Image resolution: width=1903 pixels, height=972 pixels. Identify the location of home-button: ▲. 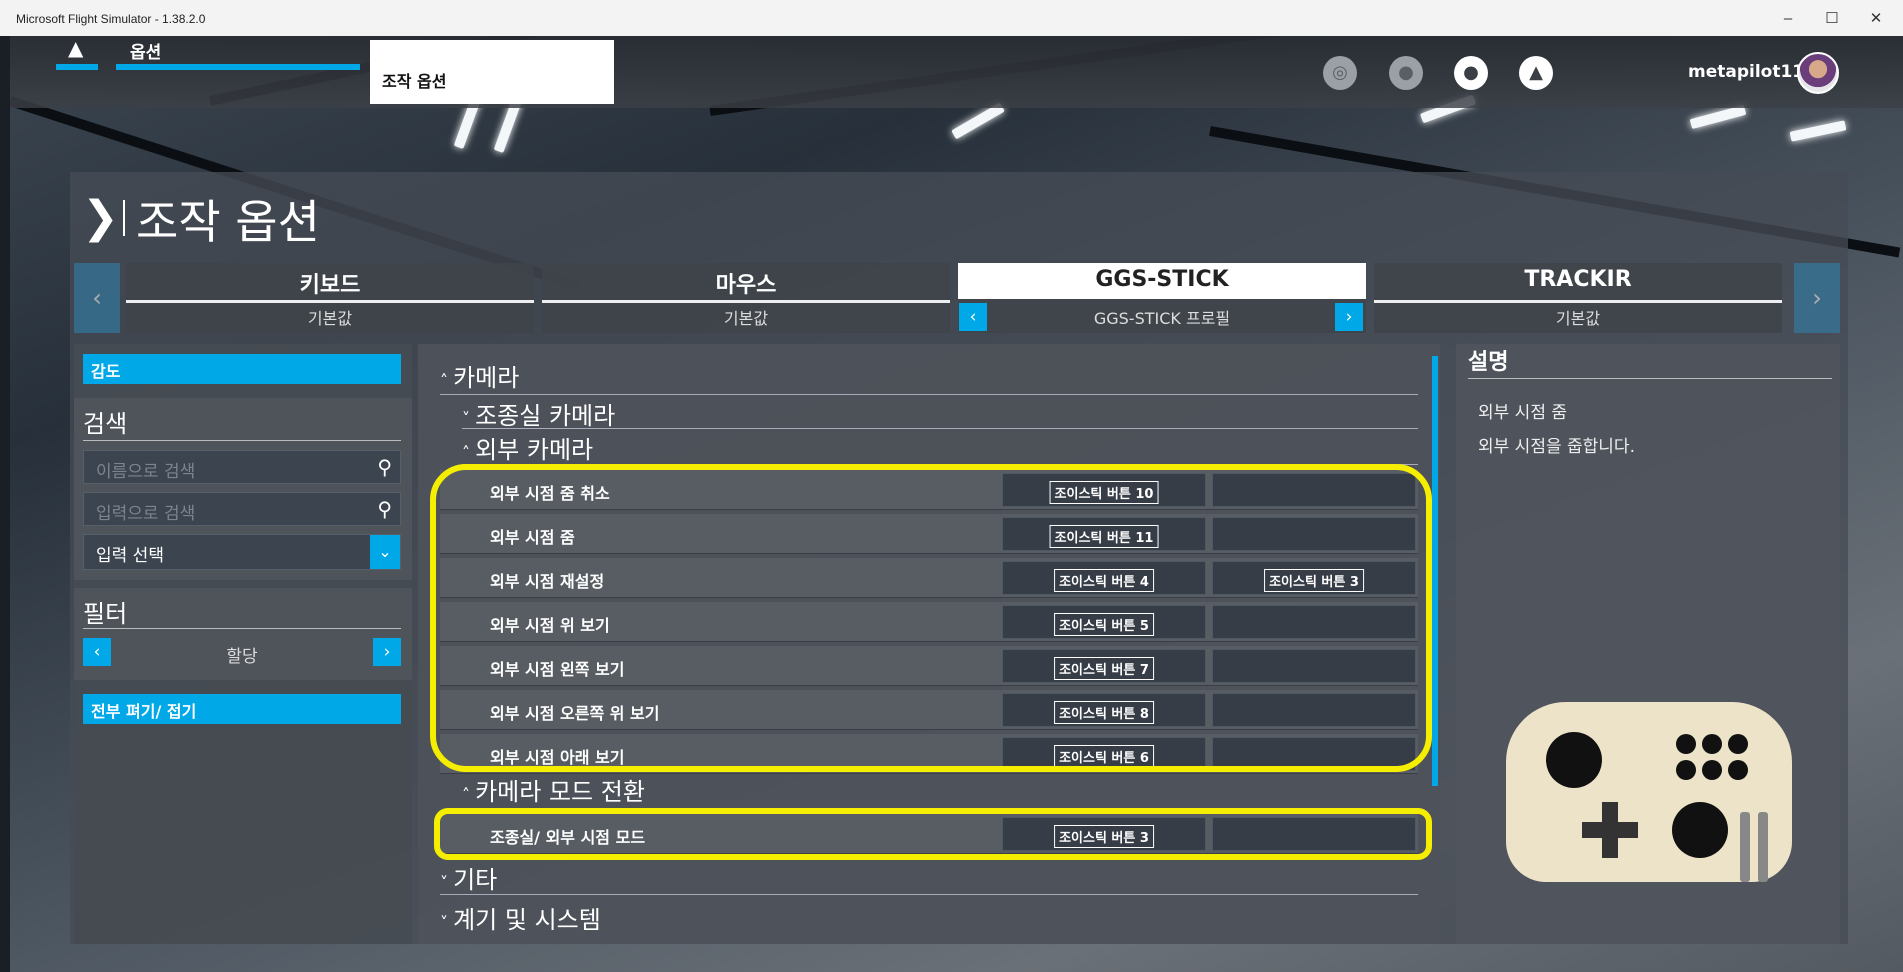
(81, 52).